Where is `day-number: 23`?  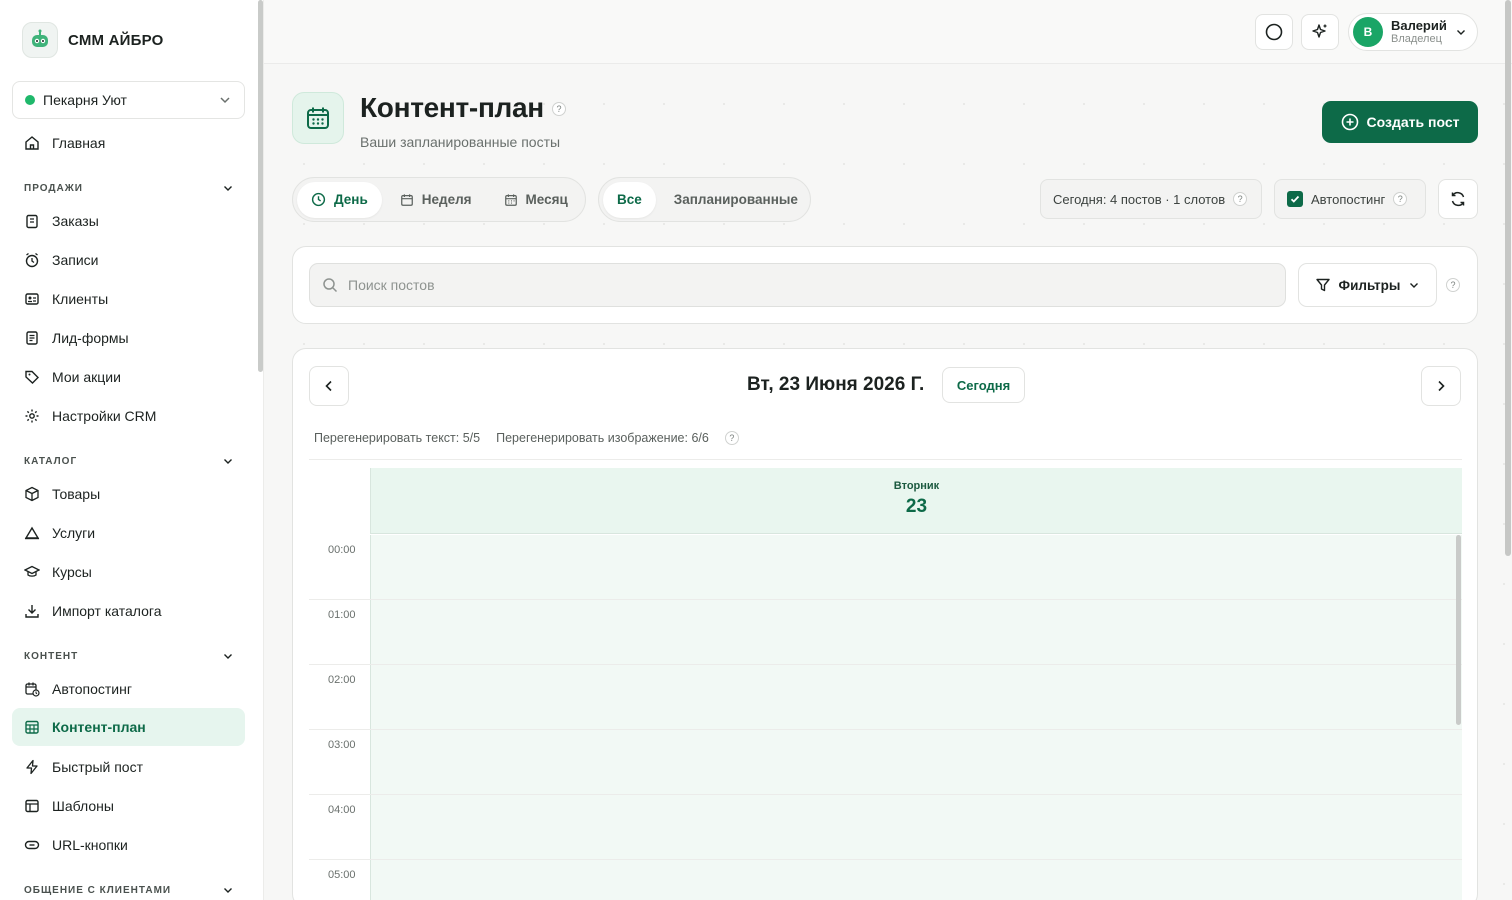 day-number: 23 is located at coordinates (916, 506).